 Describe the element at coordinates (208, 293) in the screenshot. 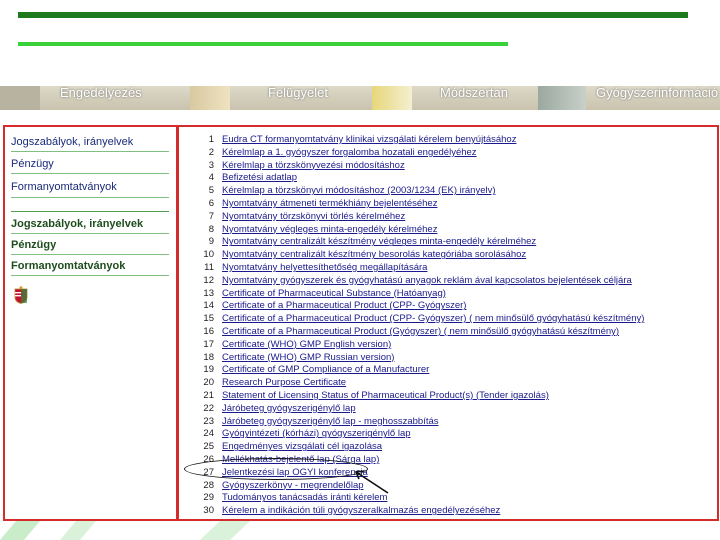

I see `list-item-number: 13` at that location.